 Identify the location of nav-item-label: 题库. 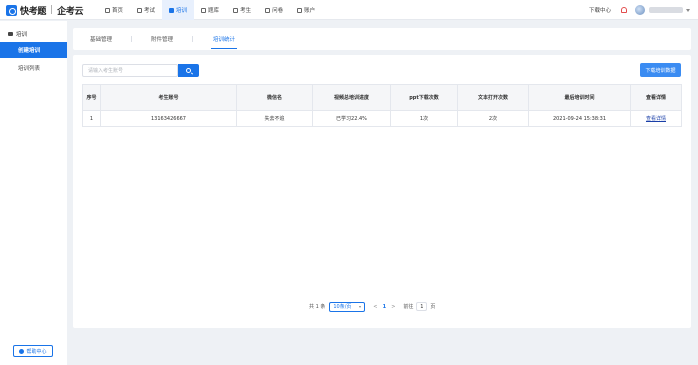
(214, 11).